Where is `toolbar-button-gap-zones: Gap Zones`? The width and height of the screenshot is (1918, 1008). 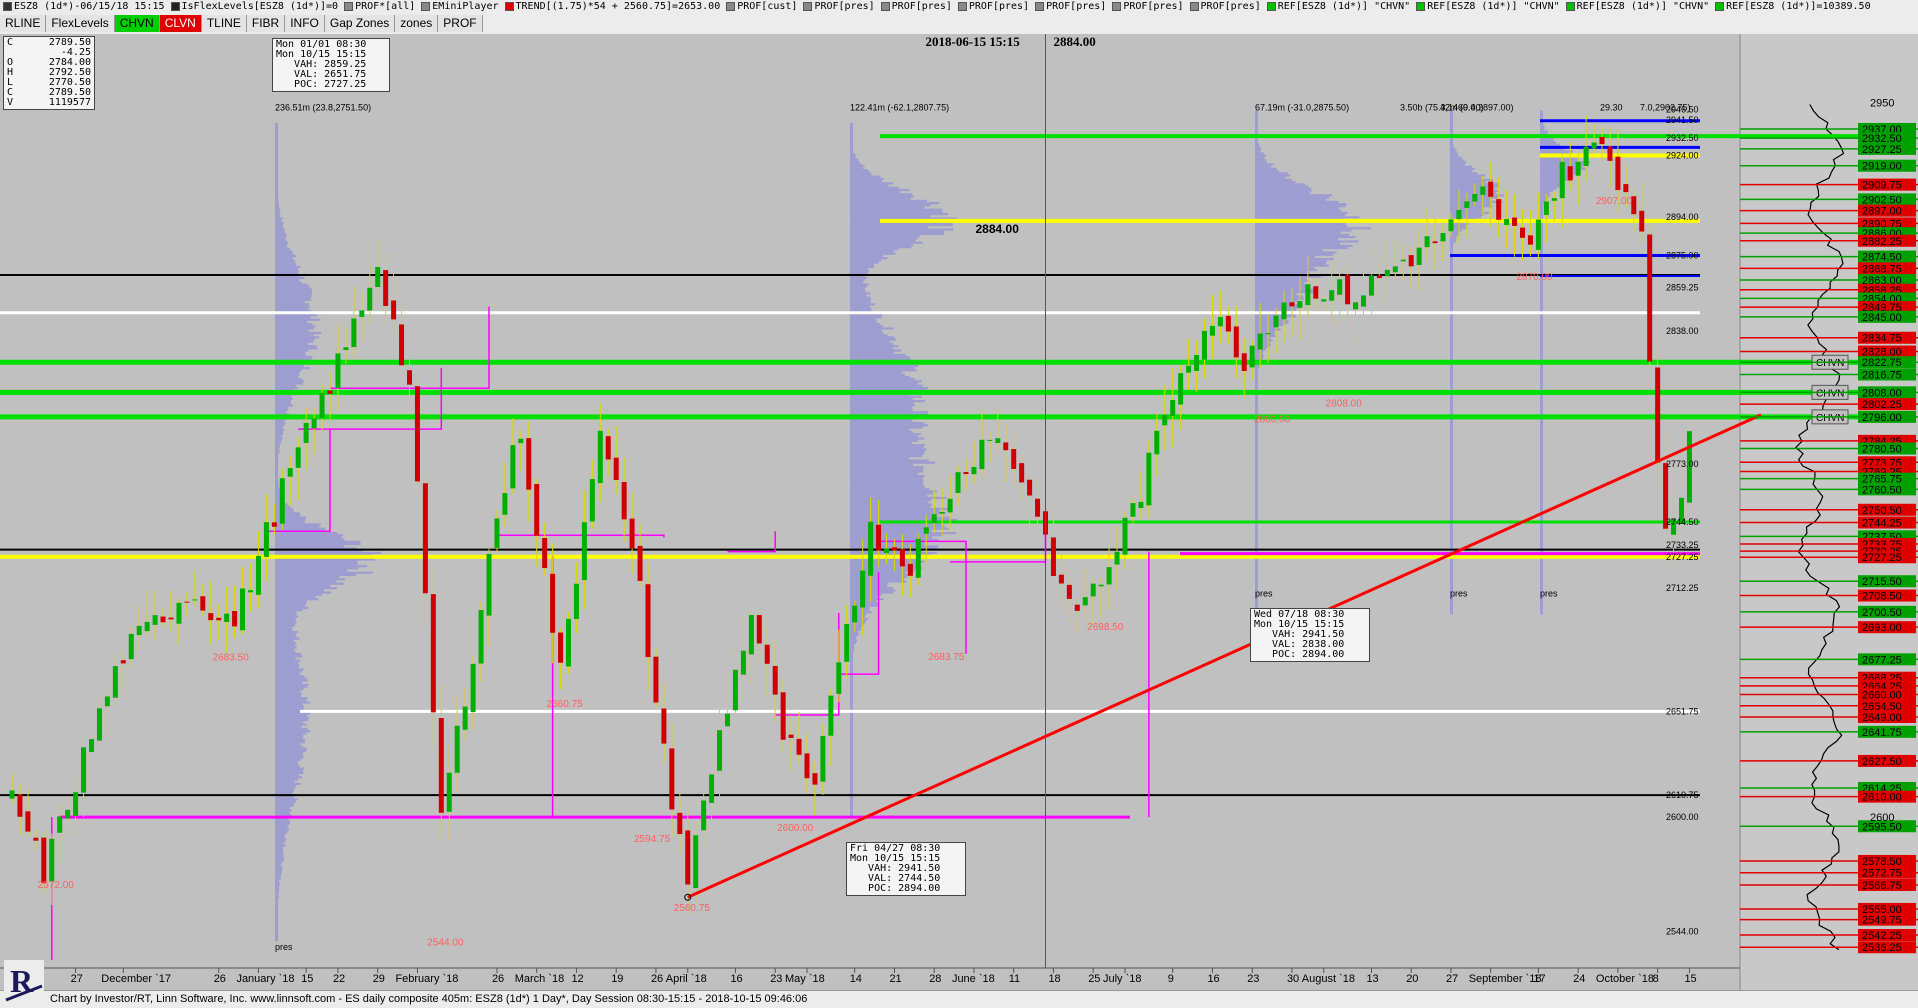
toolbar-button-gap-zones: Gap Zones is located at coordinates (360, 23).